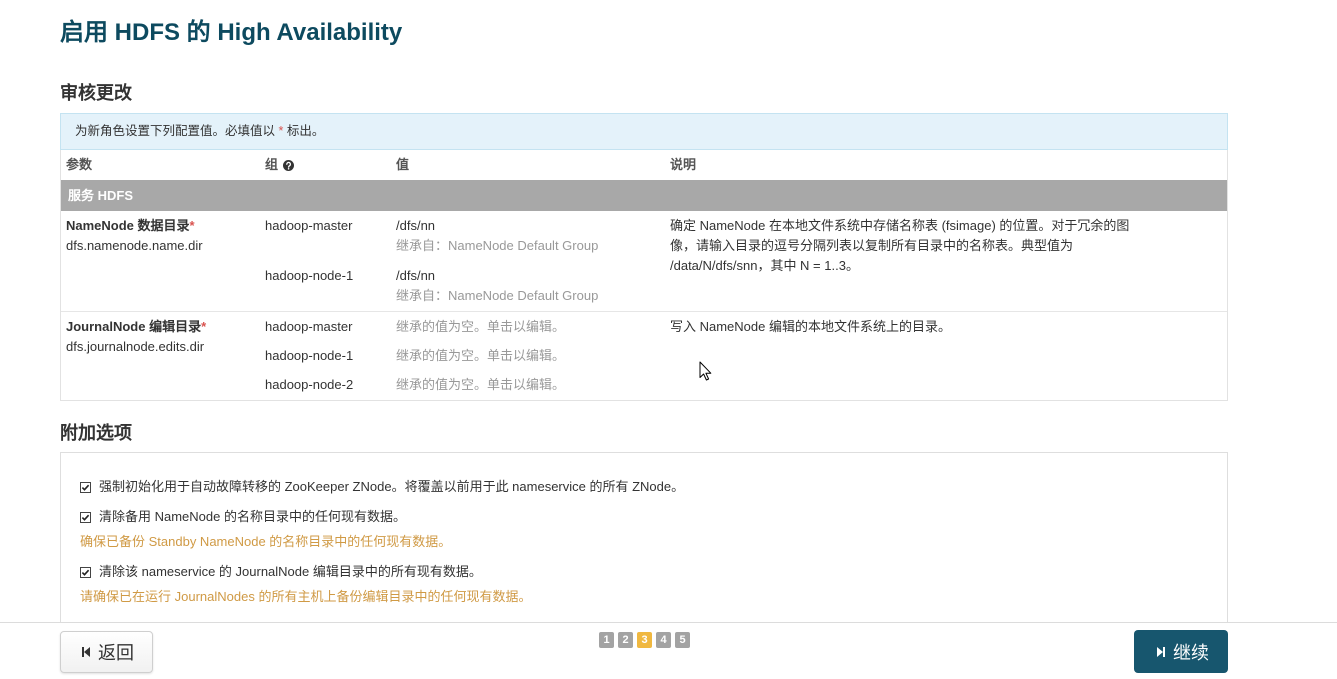 The width and height of the screenshot is (1337, 679). I want to click on group-value-entry: hadoop-node-1 继承的值为空。单击以编辑。, so click(462, 356).